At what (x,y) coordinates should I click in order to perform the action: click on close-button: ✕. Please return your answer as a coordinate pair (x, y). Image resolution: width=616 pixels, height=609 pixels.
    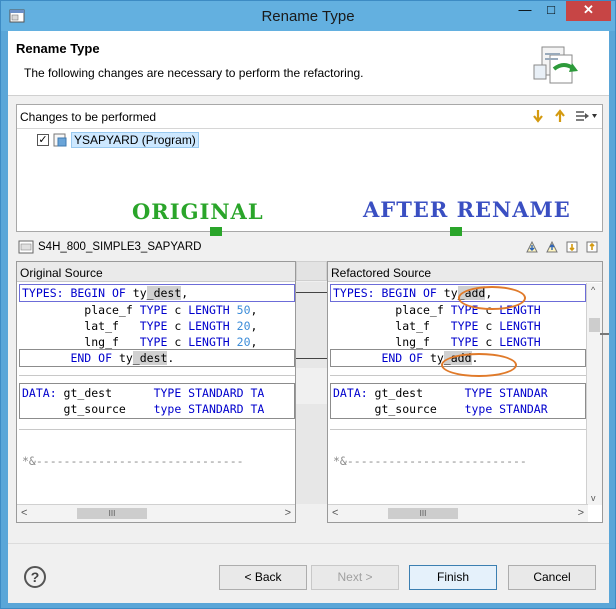
    Looking at the image, I should click on (588, 11).